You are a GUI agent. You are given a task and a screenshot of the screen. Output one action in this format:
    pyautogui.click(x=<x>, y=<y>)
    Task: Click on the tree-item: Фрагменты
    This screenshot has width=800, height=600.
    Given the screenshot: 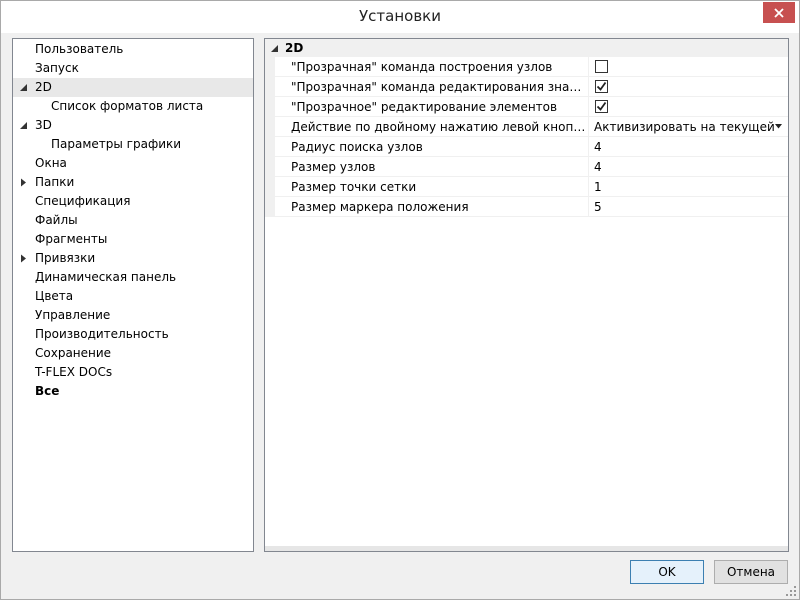 What is the action you would take?
    pyautogui.click(x=133, y=239)
    